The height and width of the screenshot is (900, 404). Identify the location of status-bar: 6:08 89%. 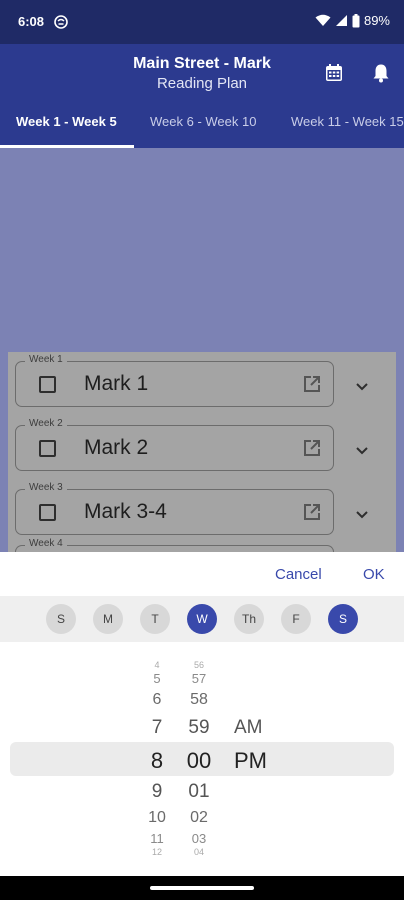
(202, 22).